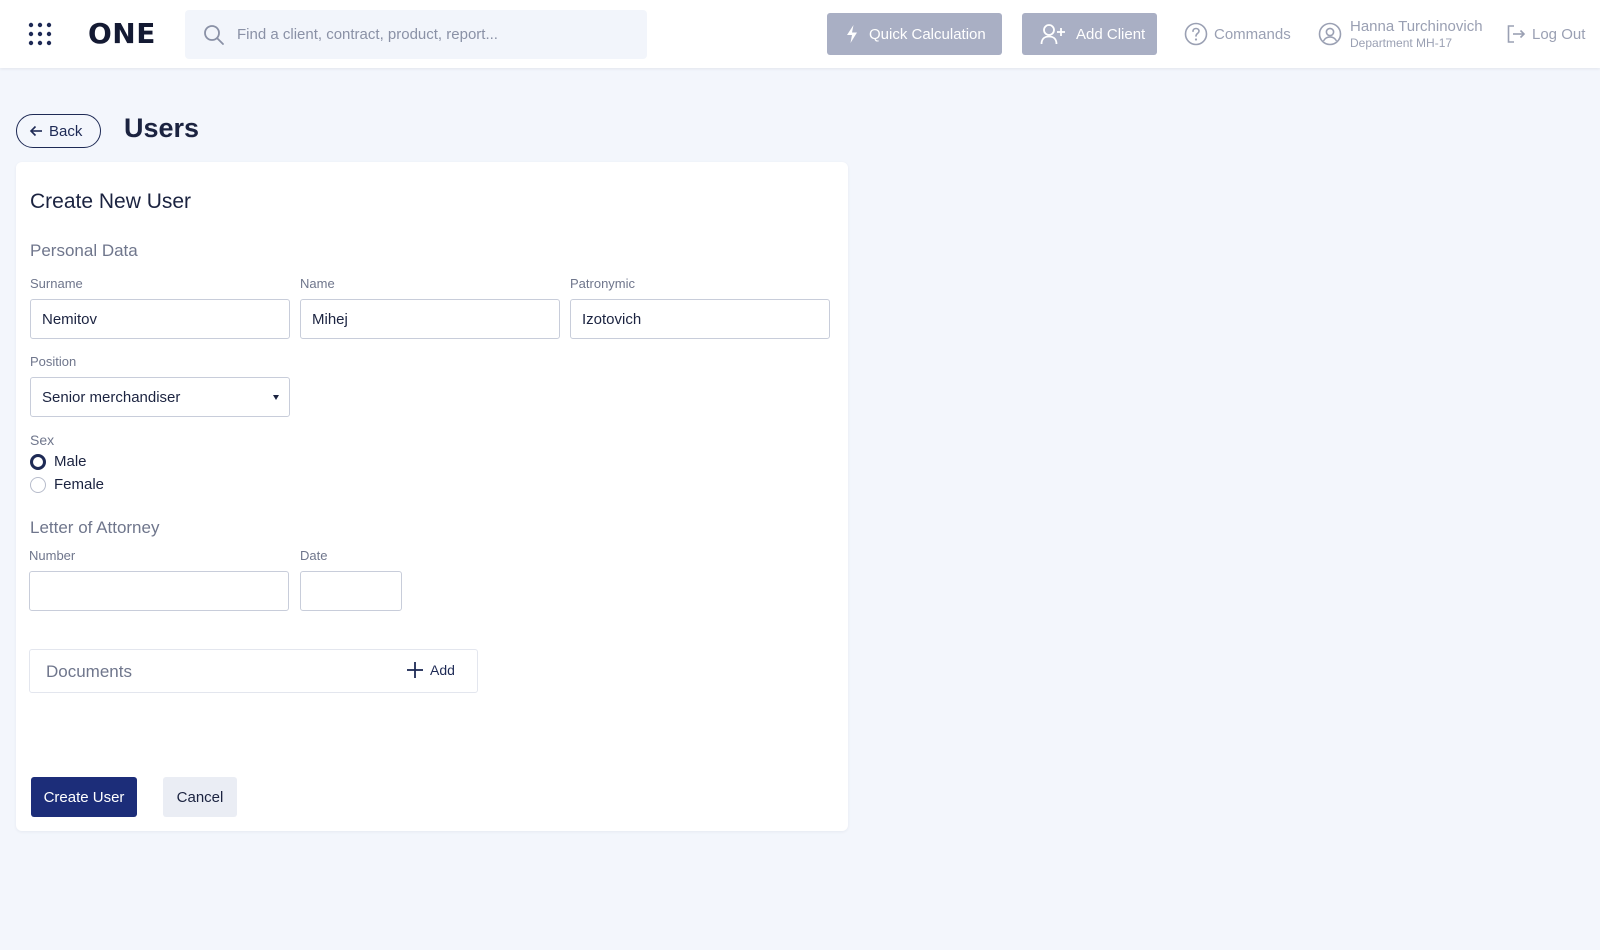 This screenshot has height=950, width=1600. Describe the element at coordinates (52, 555) in the screenshot. I see `number-label: Number` at that location.